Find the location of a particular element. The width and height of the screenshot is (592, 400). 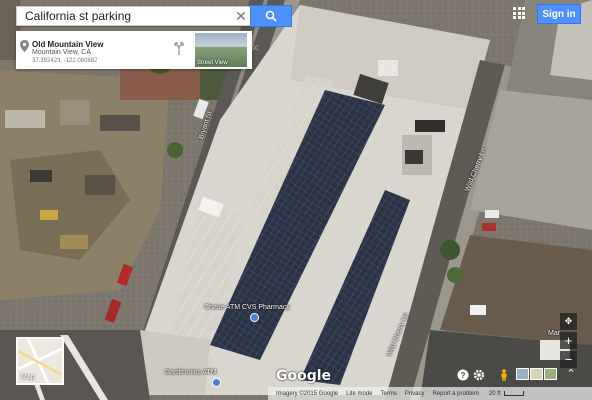

terrain-layer-thumbnail is located at coordinates (536, 374).